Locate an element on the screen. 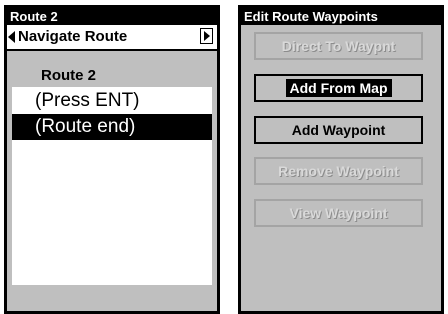 This screenshot has height=314, width=448. add-waypoint-button: Add Waypoint is located at coordinates (338, 130).